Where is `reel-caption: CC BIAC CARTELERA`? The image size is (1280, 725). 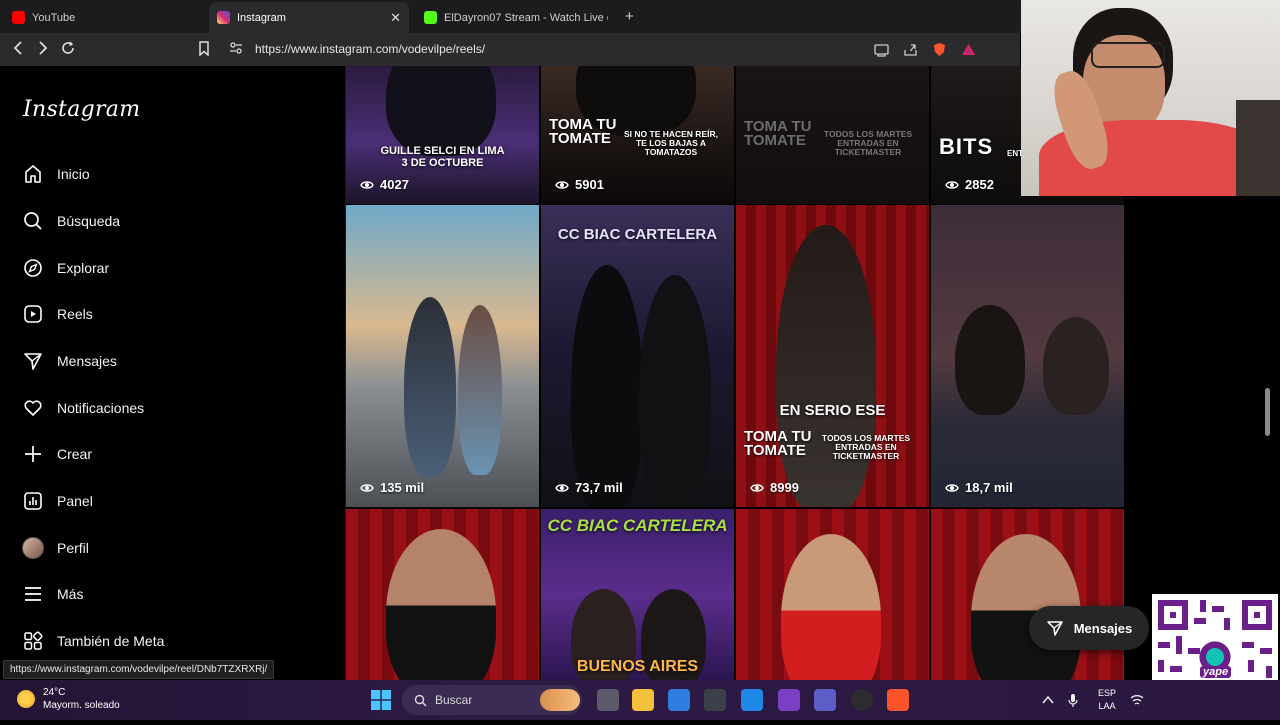
reel-caption: CC BIAC CARTELERA is located at coordinates (637, 234).